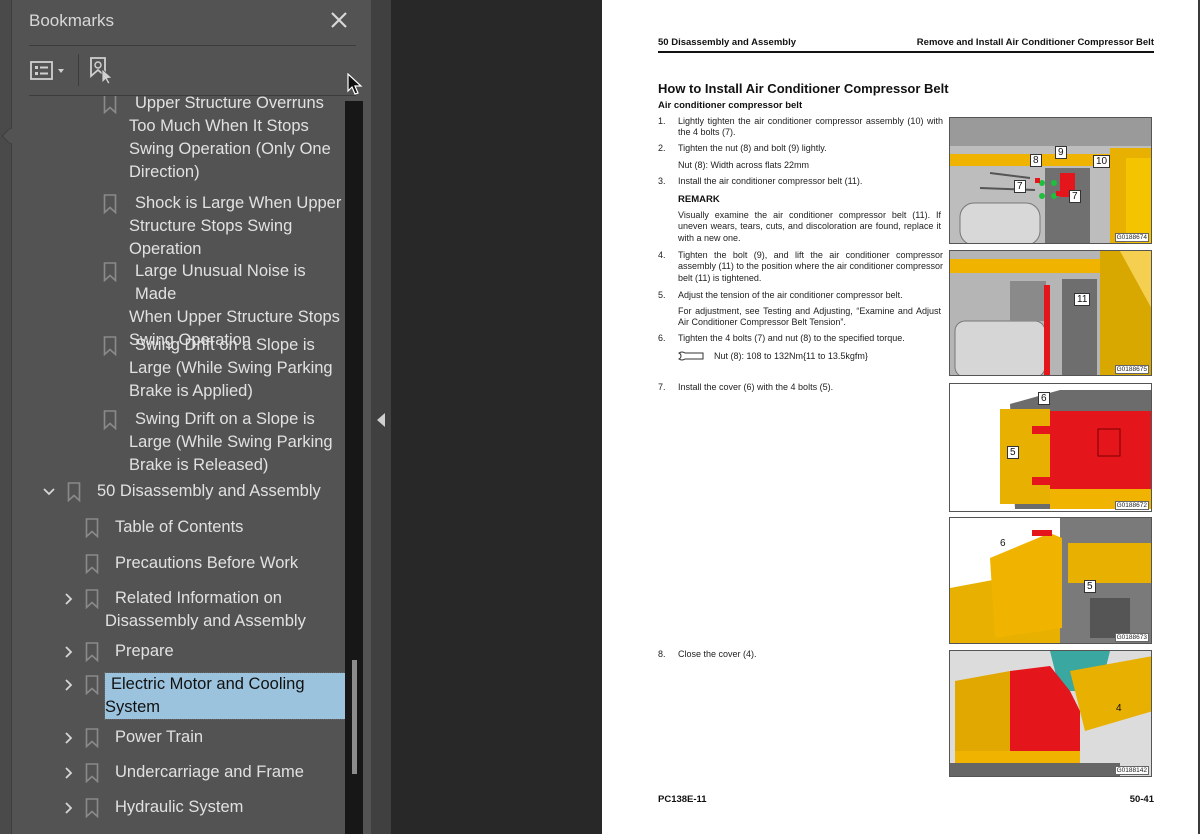 This screenshot has width=1200, height=834. I want to click on figure-code: G0188675, so click(1131, 369).